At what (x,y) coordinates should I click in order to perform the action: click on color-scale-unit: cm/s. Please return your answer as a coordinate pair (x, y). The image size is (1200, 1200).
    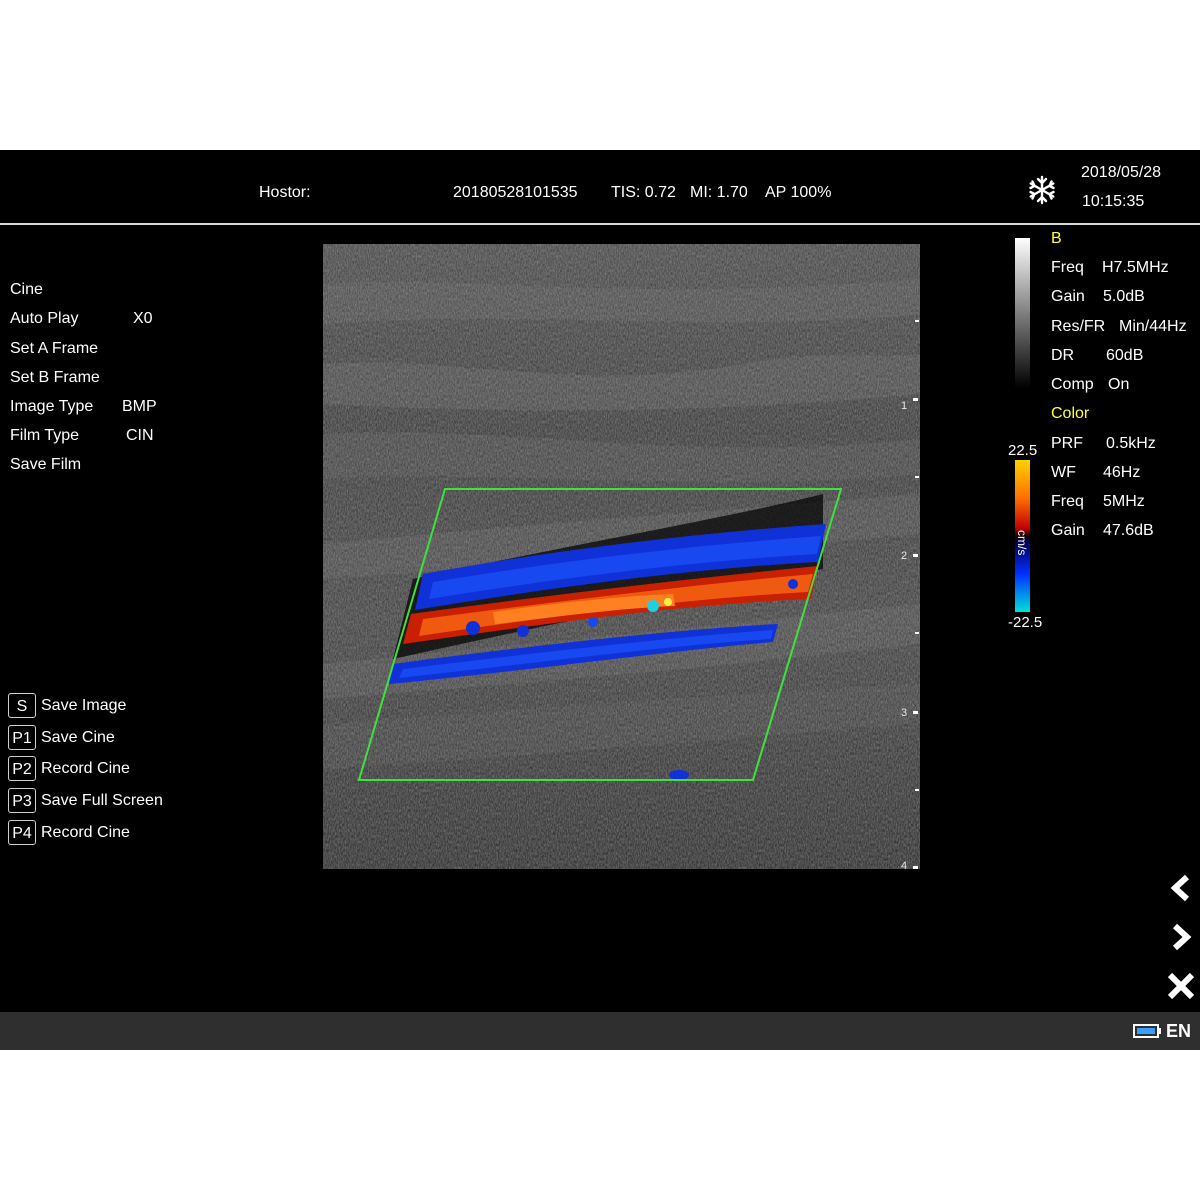
    Looking at the image, I should click on (1022, 543).